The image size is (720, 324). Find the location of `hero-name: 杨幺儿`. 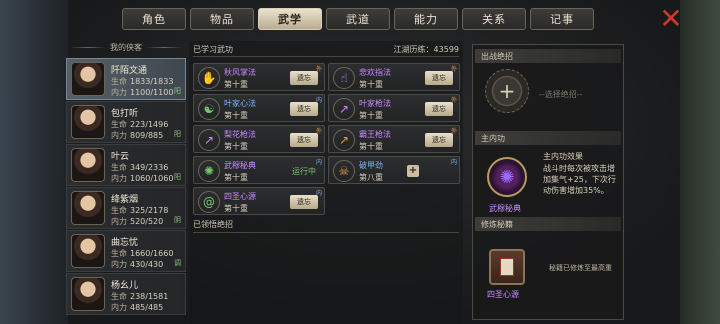

hero-name: 杨幺儿 is located at coordinates (125, 286).